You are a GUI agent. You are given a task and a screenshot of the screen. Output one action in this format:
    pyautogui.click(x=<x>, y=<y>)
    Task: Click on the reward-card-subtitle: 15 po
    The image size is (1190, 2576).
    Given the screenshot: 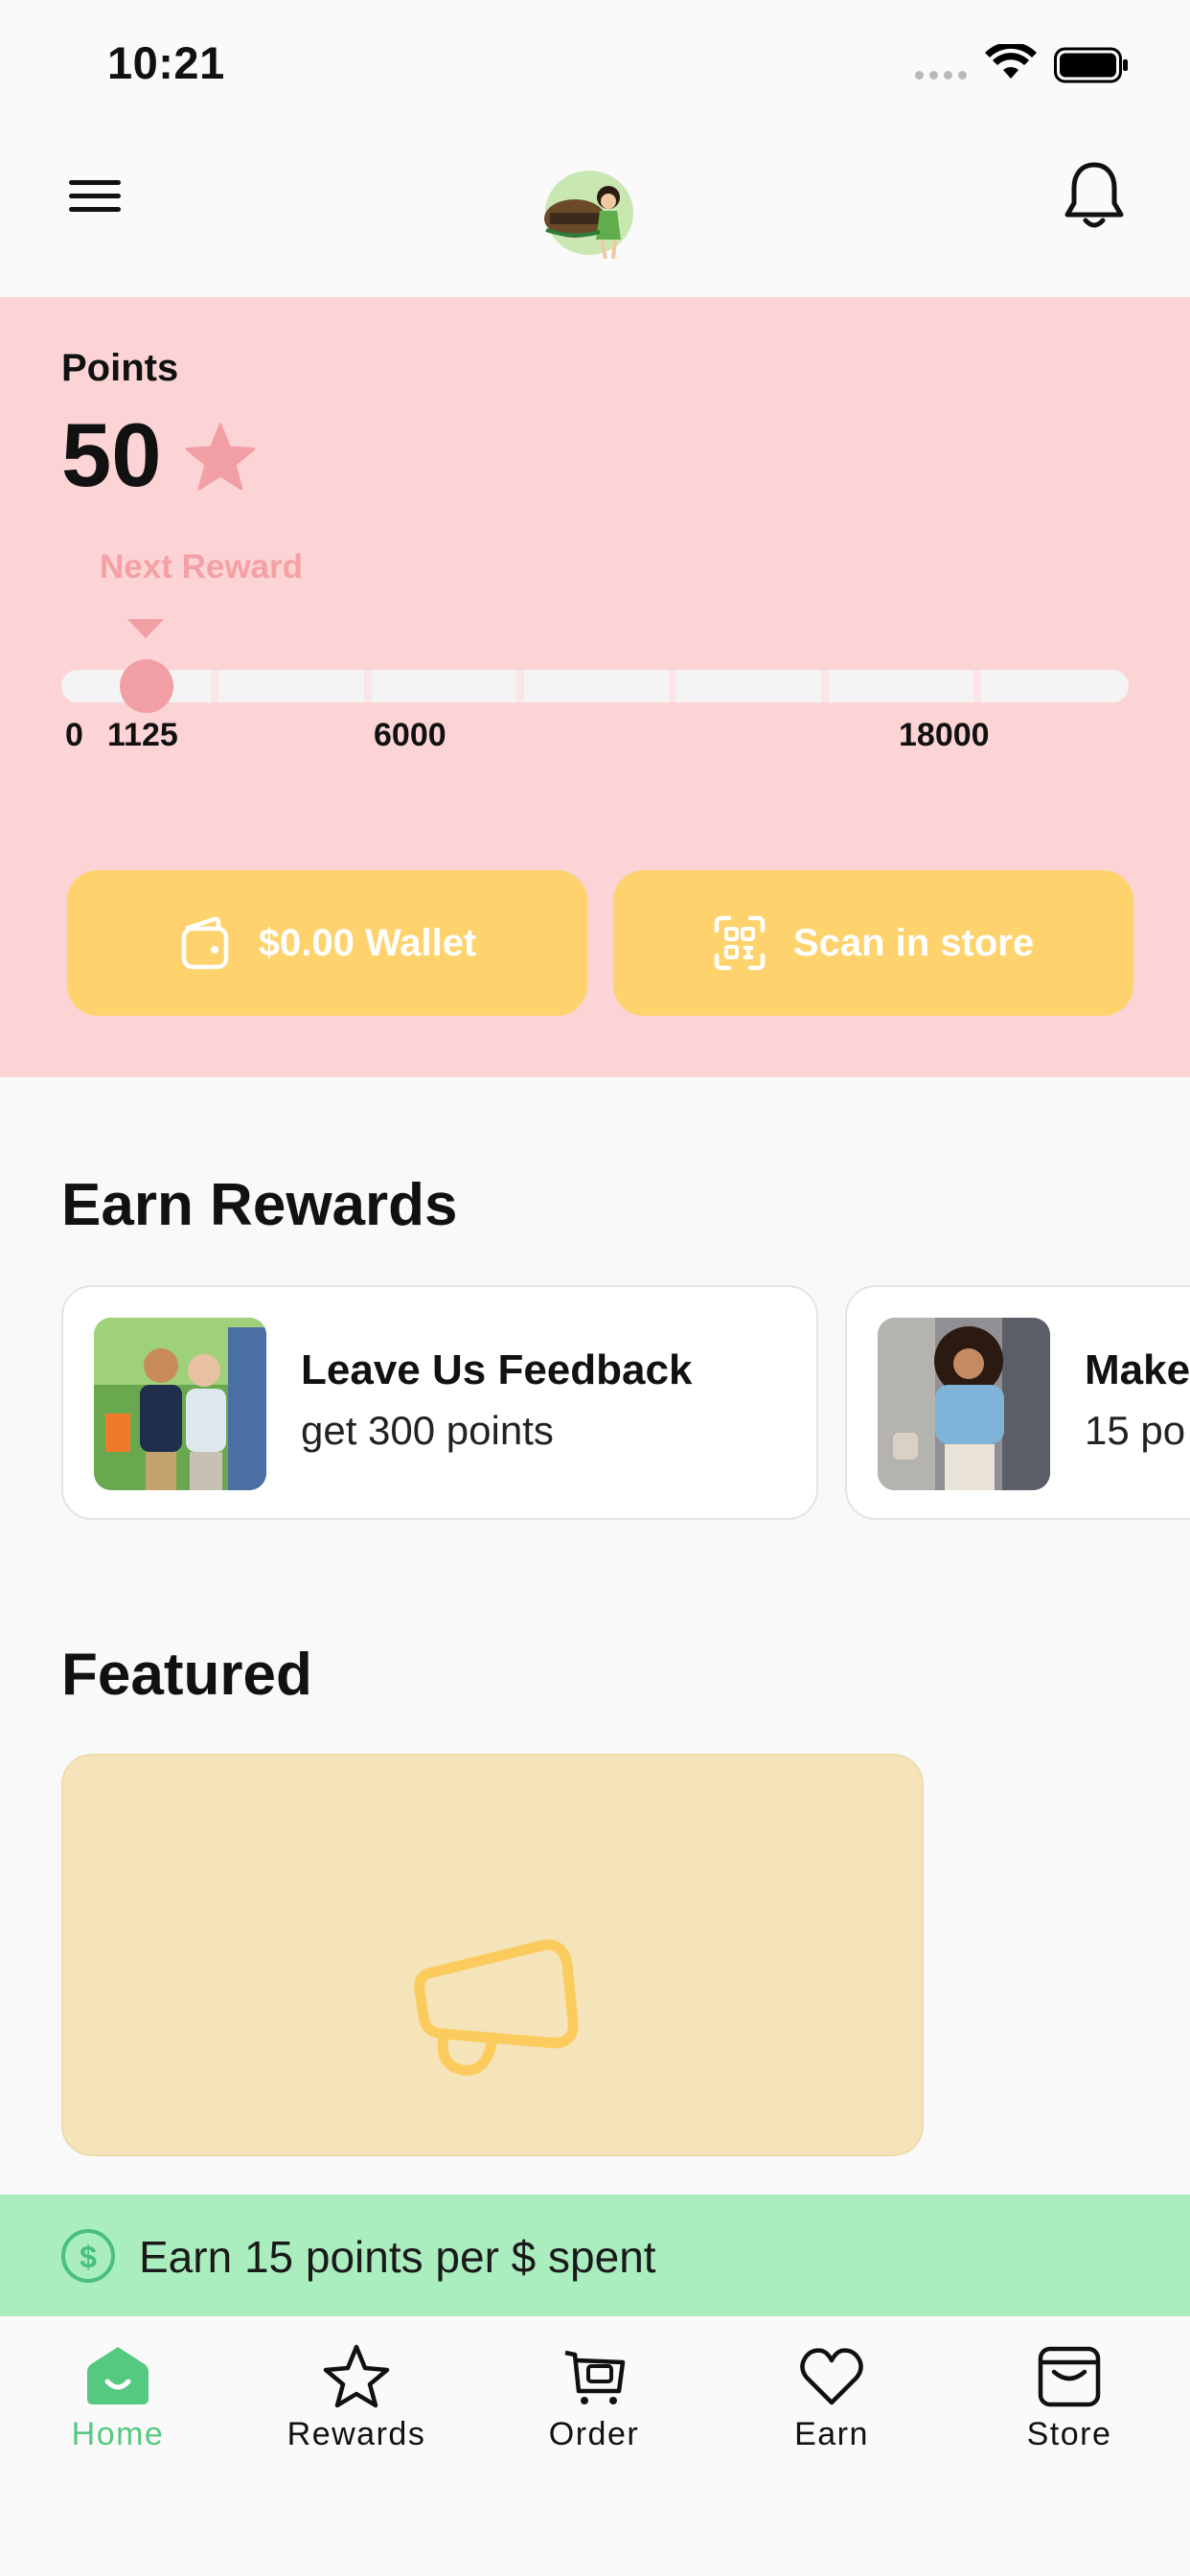 What is the action you would take?
    pyautogui.click(x=1135, y=1430)
    